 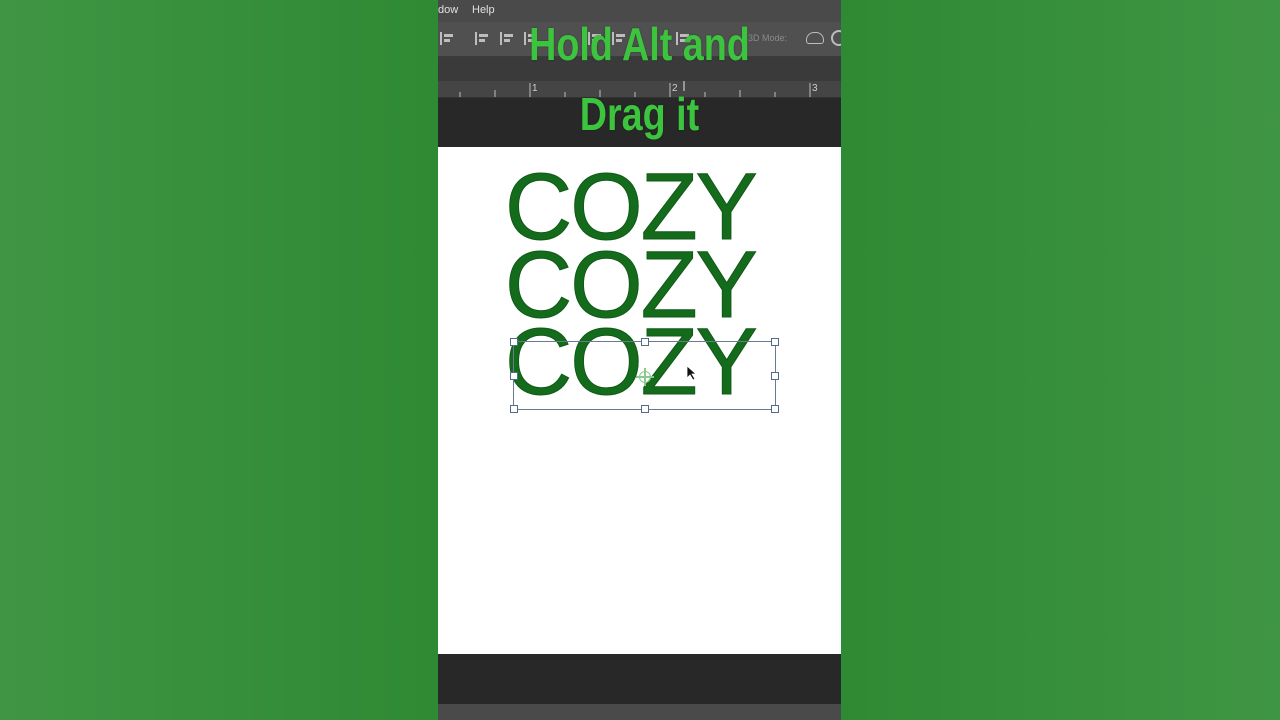 I want to click on mouse-cursor-icon, so click(x=692, y=373).